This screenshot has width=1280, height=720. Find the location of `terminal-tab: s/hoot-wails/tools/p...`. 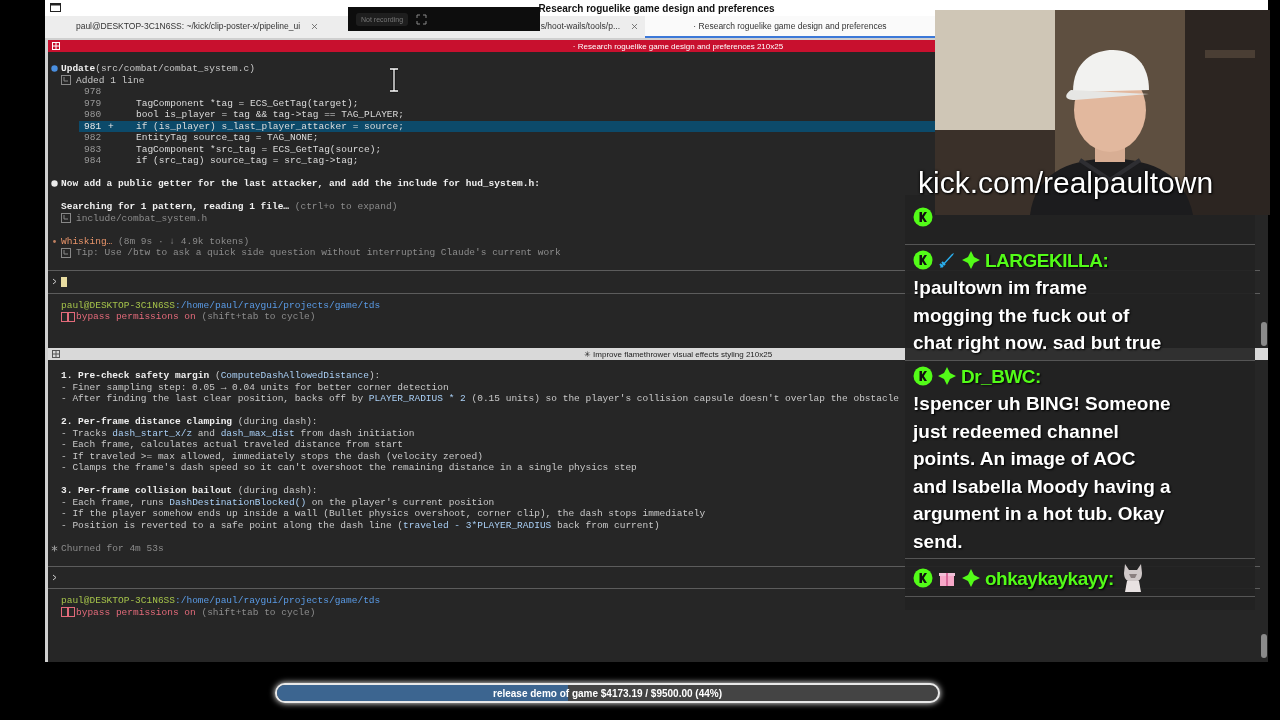

terminal-tab: s/hoot-wails/tools/p... is located at coordinates (592, 27).